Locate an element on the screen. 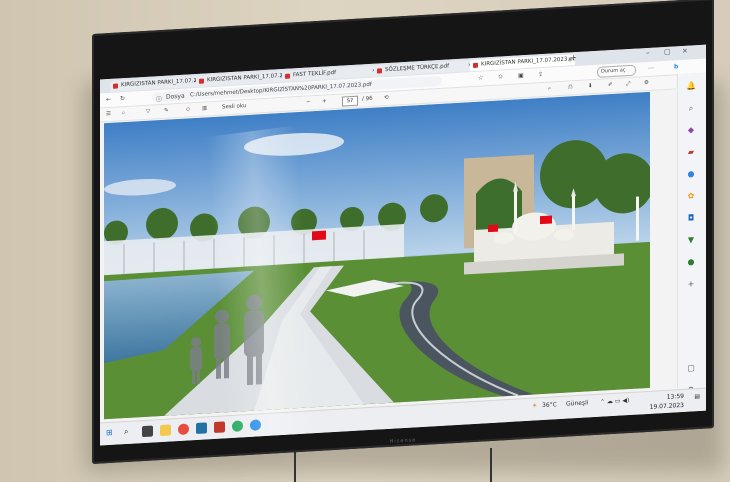 Image resolution: width=730 pixels, height=482 pixels. shopping-icon: ▼ is located at coordinates (691, 240).